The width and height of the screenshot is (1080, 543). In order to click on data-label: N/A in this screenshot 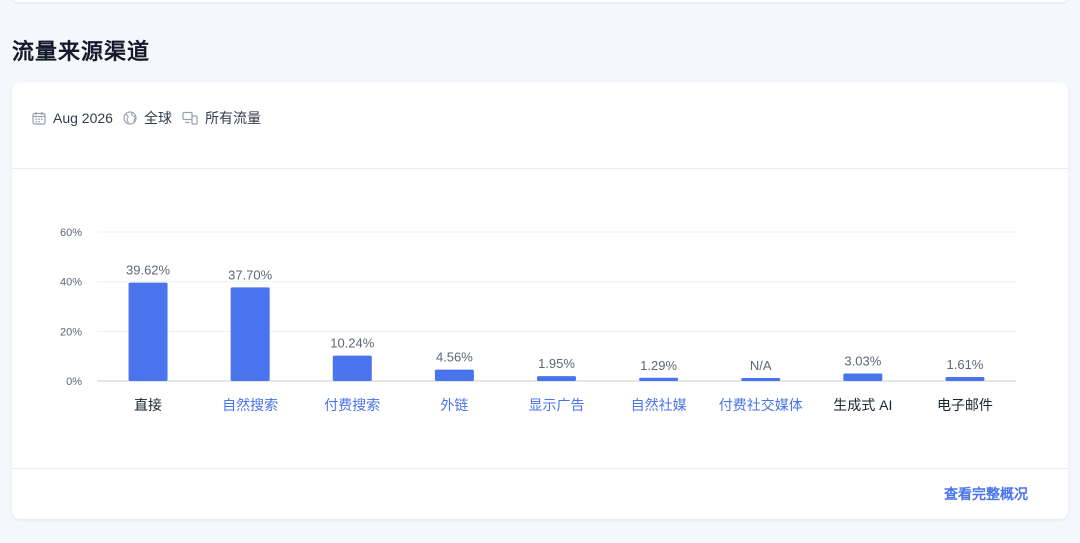, I will do `click(761, 365)`.